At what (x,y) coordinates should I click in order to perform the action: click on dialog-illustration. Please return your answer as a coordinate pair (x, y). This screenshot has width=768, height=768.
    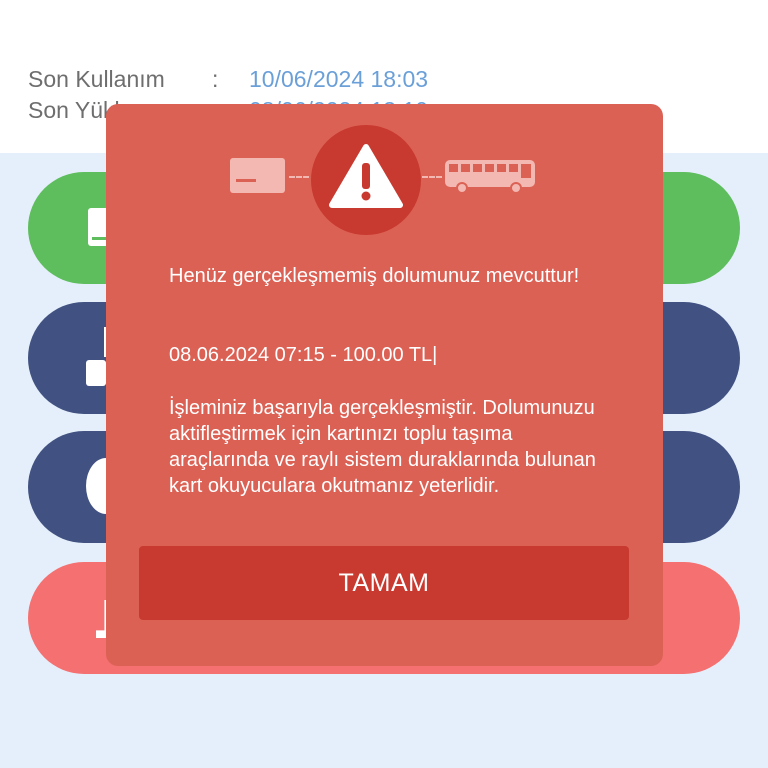
    Looking at the image, I should click on (384, 174).